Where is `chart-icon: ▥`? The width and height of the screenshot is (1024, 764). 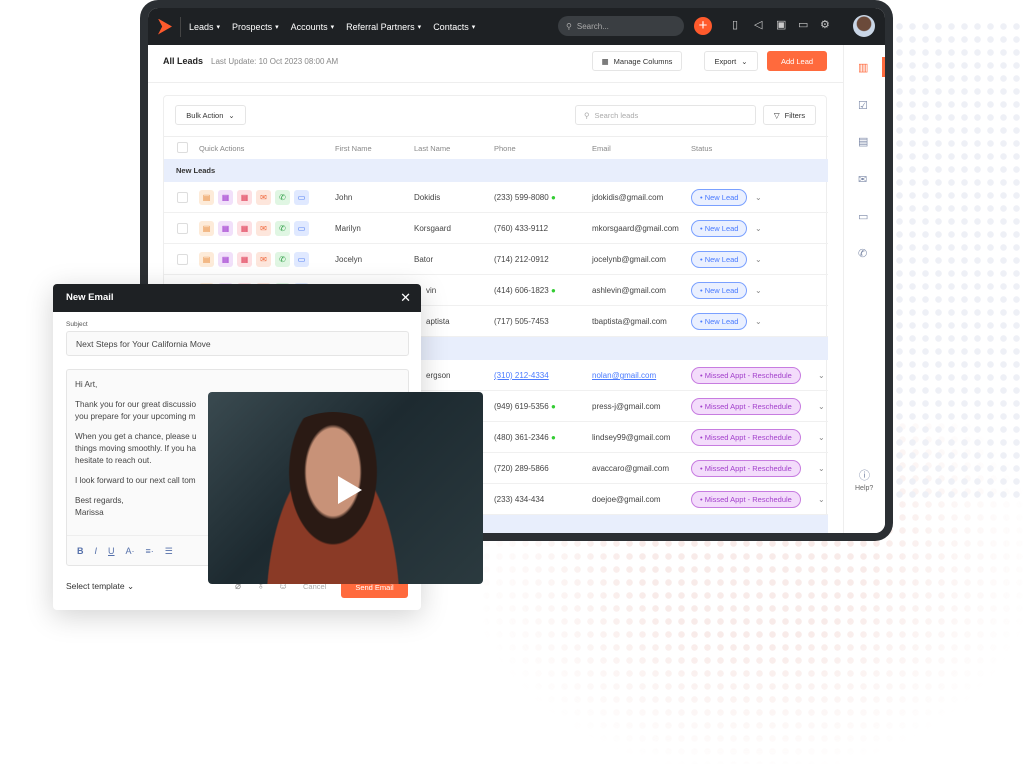
chart-icon: ▥ is located at coordinates (863, 67).